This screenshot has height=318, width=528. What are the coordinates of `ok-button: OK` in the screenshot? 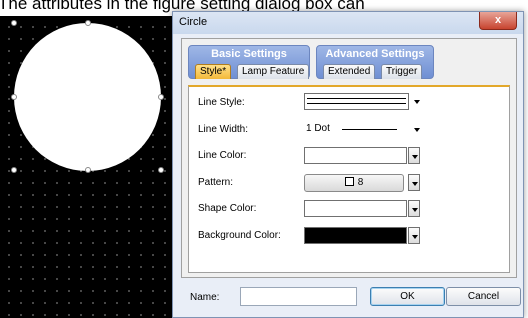 It's located at (407, 296).